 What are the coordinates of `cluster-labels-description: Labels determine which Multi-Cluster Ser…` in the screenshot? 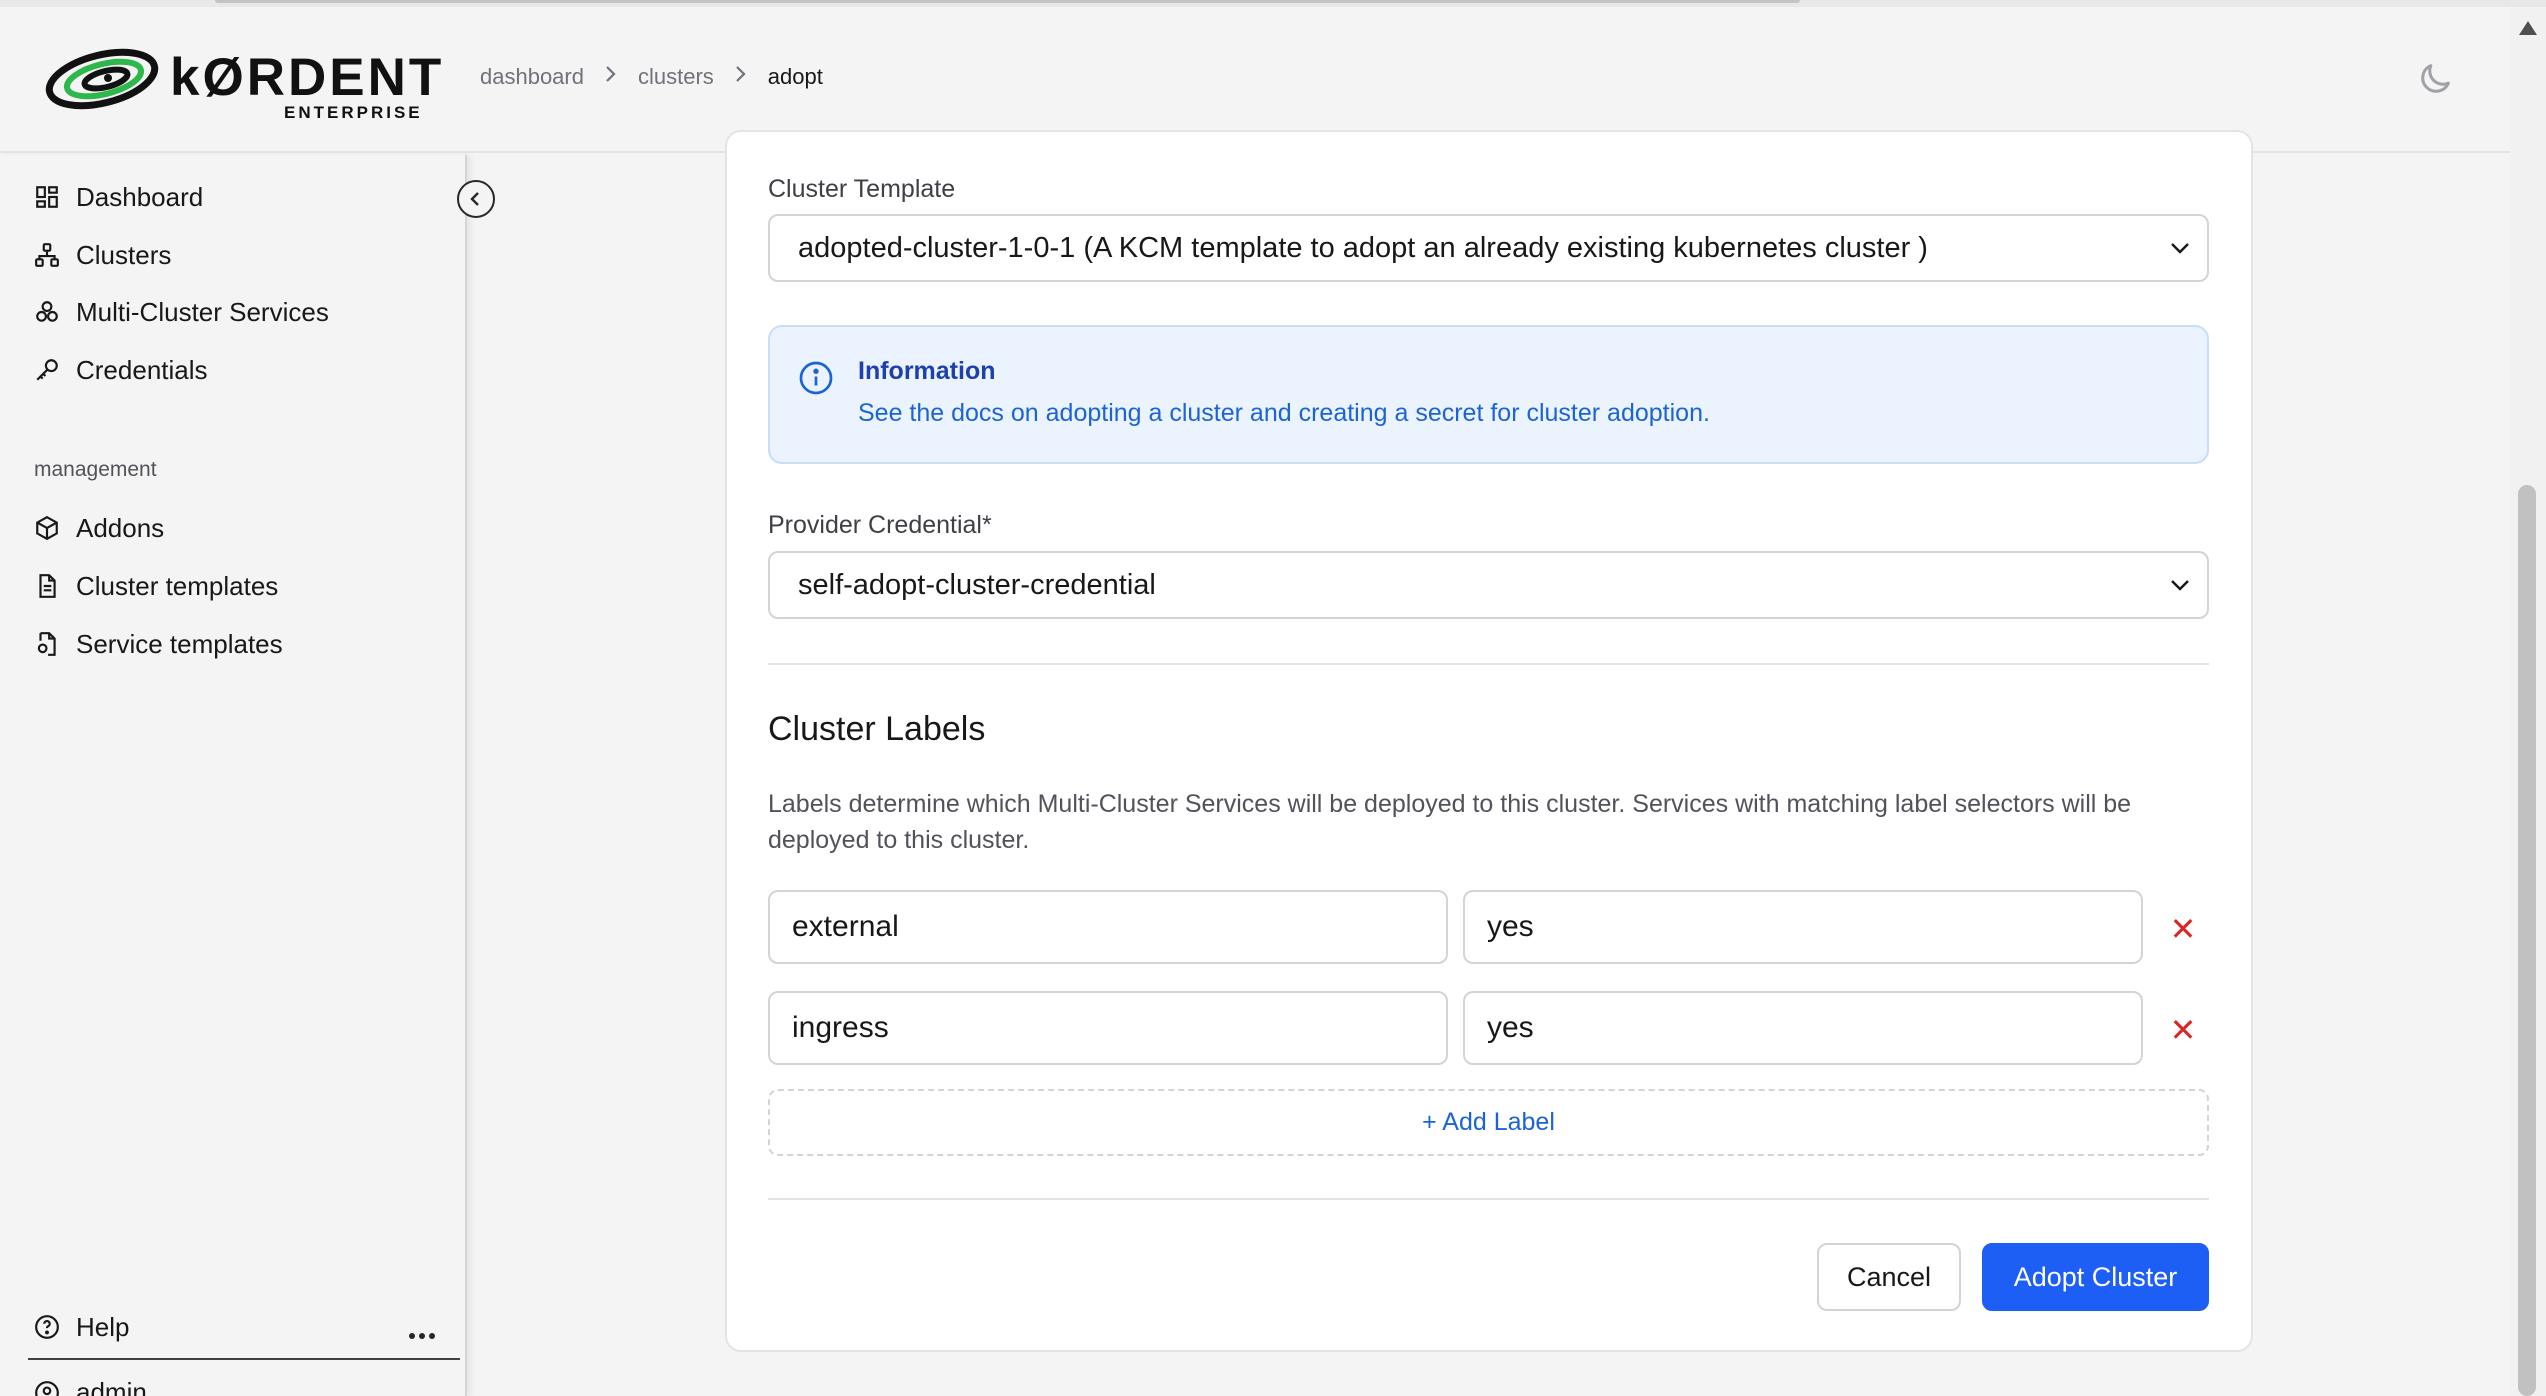 It's located at (1450, 822).